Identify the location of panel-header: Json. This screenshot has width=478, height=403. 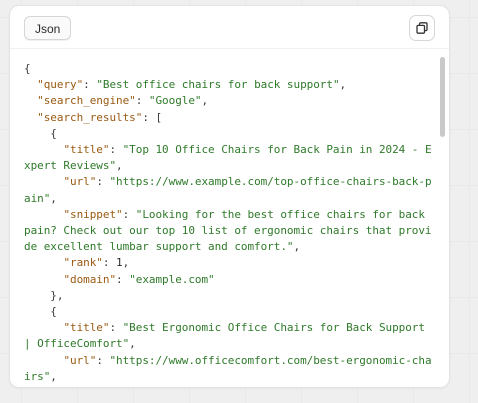
(229, 27).